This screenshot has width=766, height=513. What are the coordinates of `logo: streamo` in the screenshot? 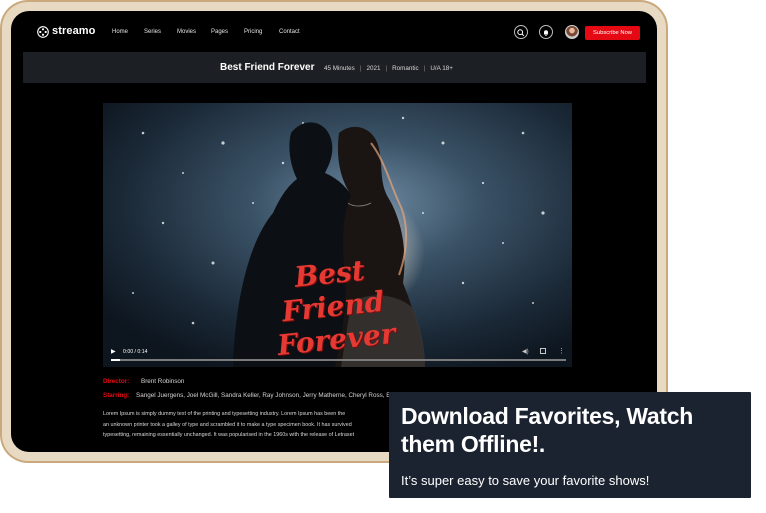 It's located at (66, 31).